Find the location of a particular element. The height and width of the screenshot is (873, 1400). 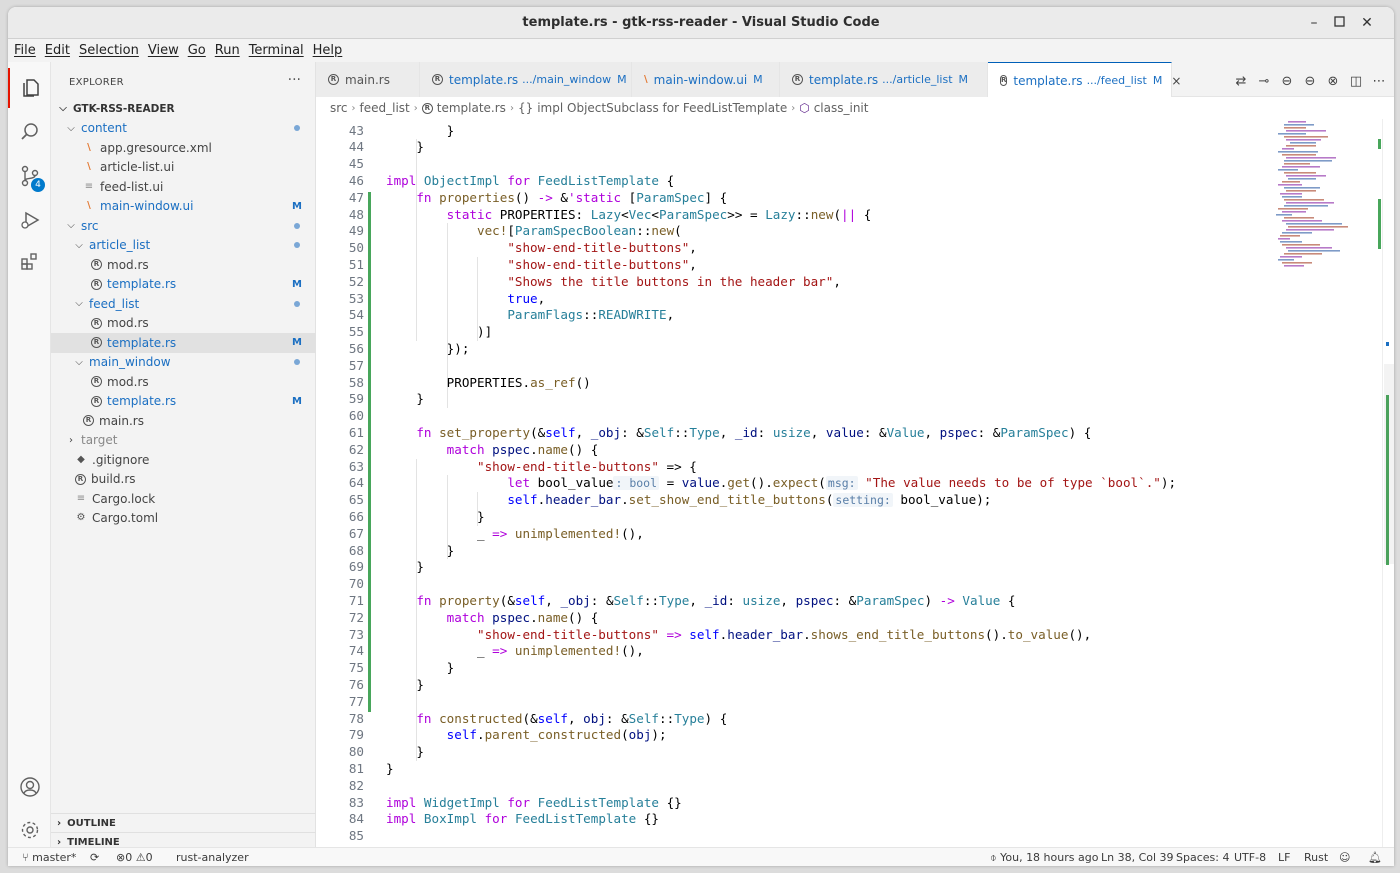

notifications-bell-icon: 🔔︎ is located at coordinates (1375, 857).